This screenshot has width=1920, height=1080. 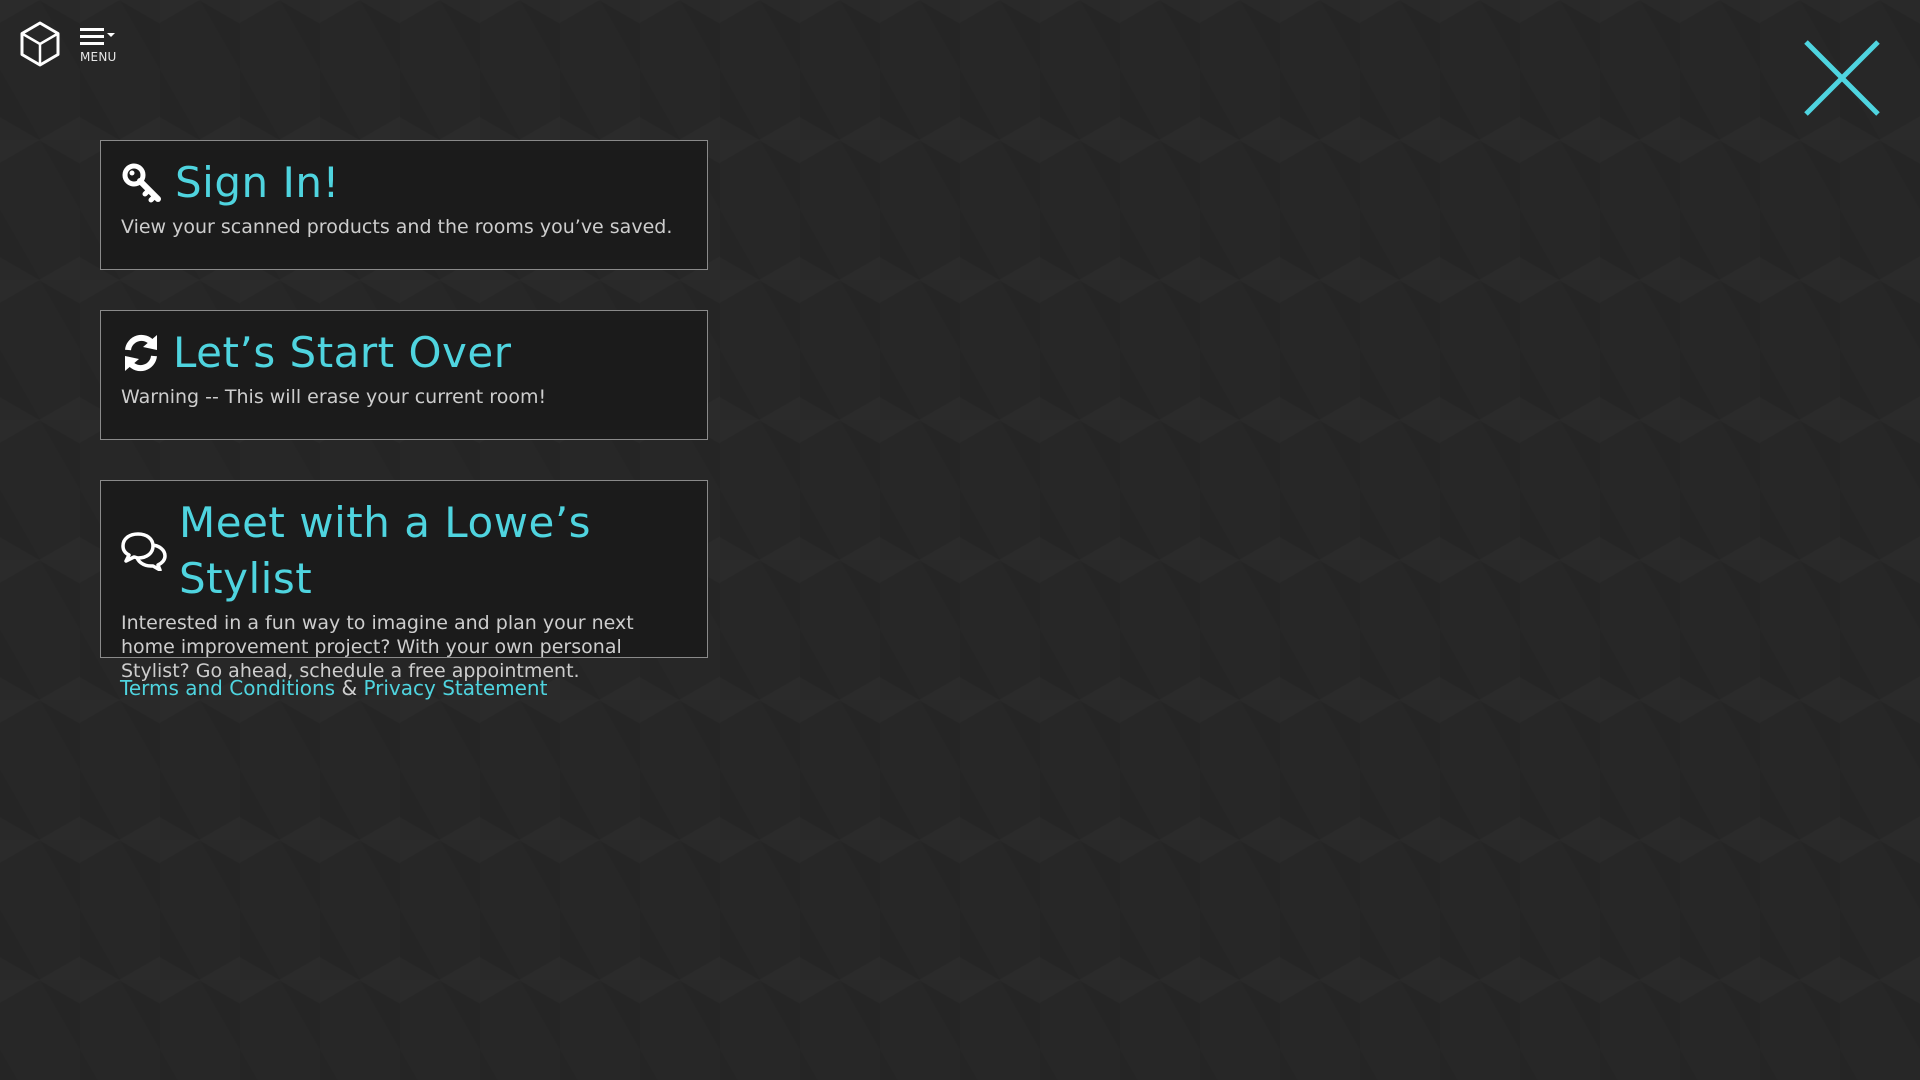 I want to click on stylist-title-row: Meet with a Lowe’s Stylist, so click(x=404, y=551).